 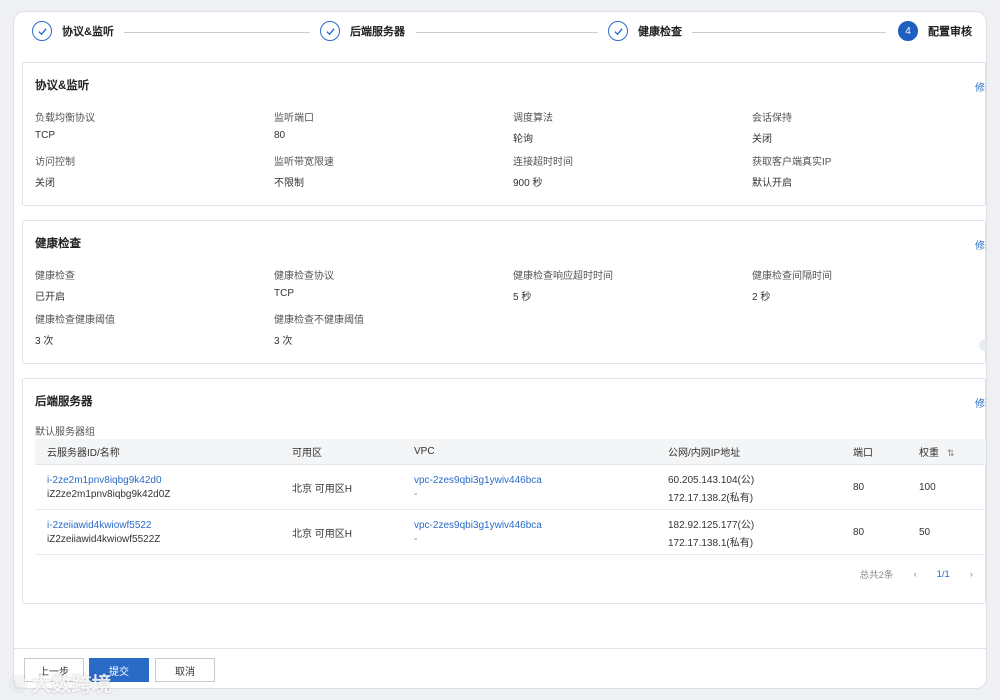 What do you see at coordinates (563, 285) in the screenshot?
I see `field-health-timeout: 健康检查响应超时时间 5 秒` at bounding box center [563, 285].